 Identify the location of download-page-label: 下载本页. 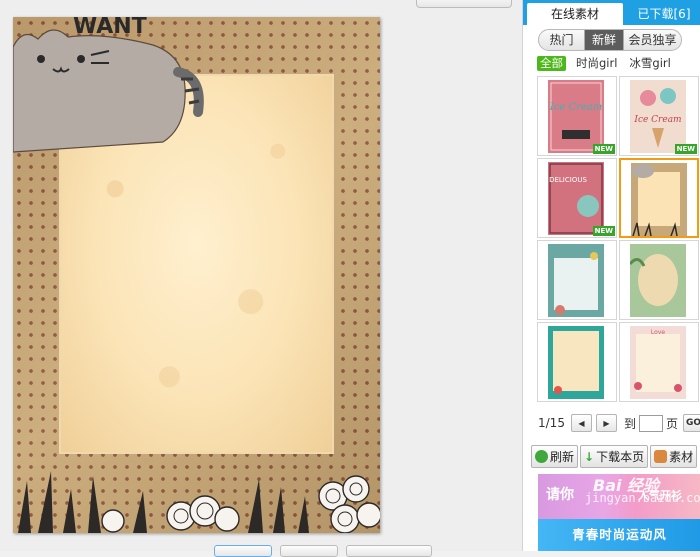
(620, 457).